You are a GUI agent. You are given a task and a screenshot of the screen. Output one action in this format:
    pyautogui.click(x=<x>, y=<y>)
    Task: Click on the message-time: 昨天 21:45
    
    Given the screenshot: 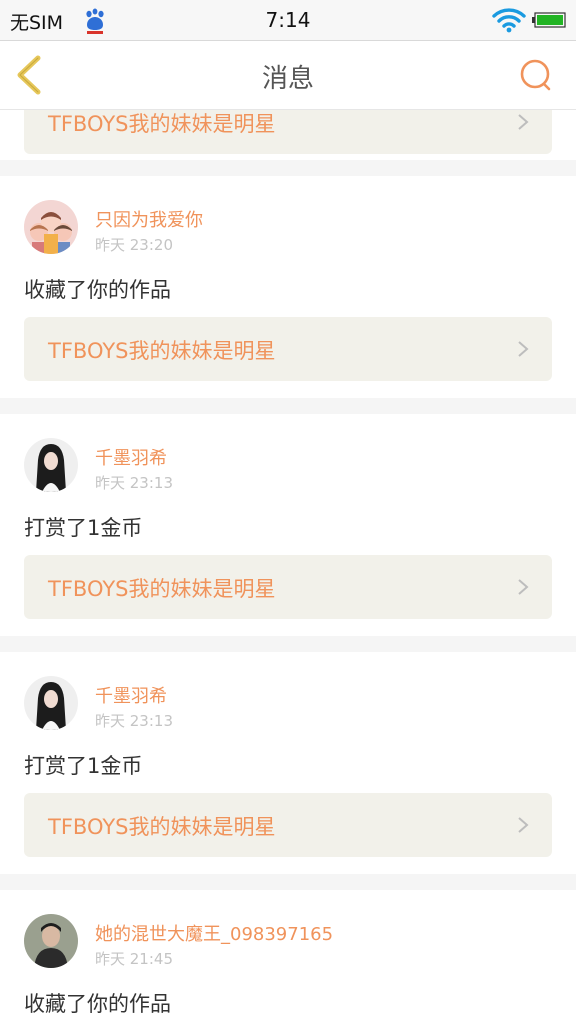 What is the action you would take?
    pyautogui.click(x=134, y=959)
    